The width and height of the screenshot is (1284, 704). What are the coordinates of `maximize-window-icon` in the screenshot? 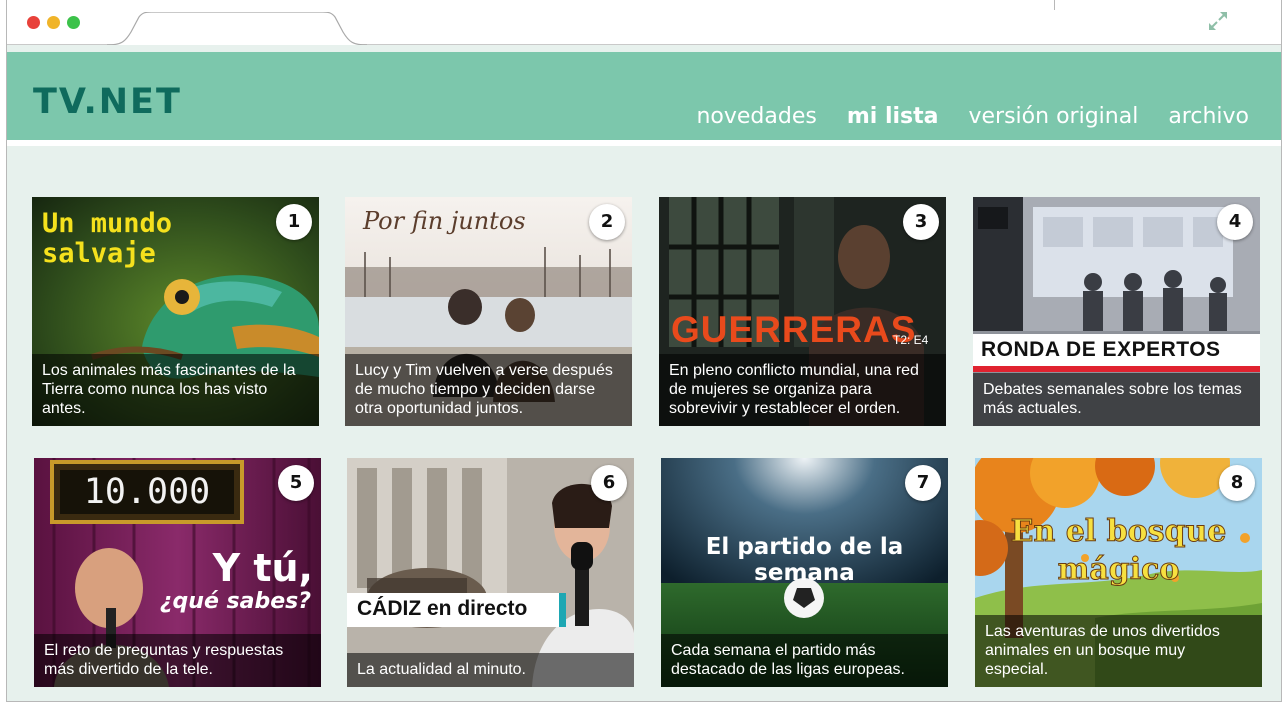 It's located at (73, 22).